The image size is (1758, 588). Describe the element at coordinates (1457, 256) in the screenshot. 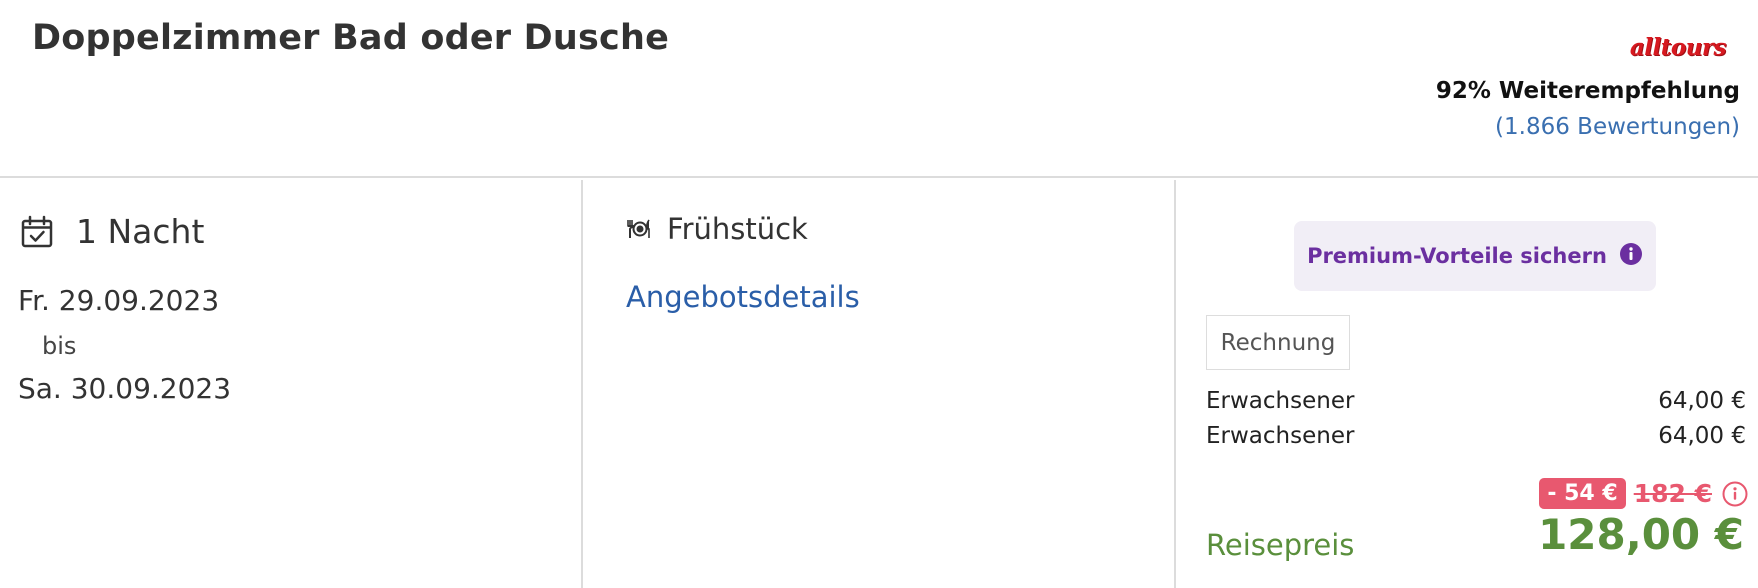

I see `premium-label: Premium-Vorteile sichern` at that location.